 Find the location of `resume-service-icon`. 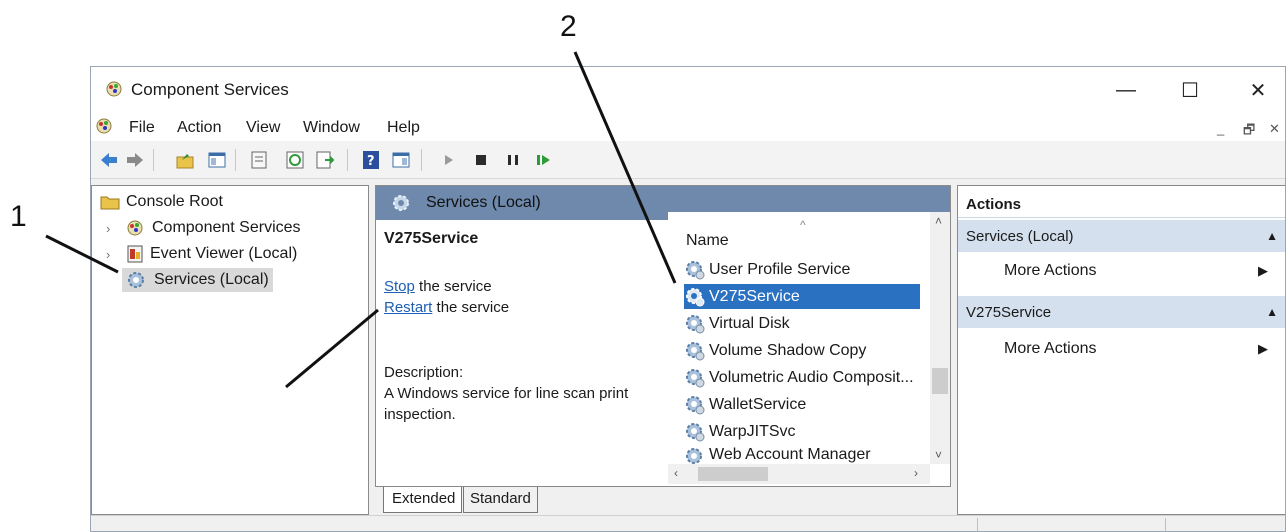

resume-service-icon is located at coordinates (543, 160).